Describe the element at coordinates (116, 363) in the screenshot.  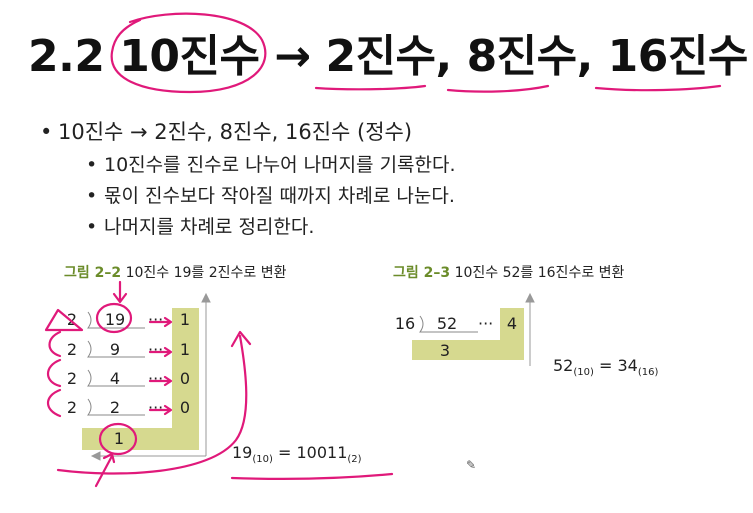
I see `figure1-brackets` at that location.